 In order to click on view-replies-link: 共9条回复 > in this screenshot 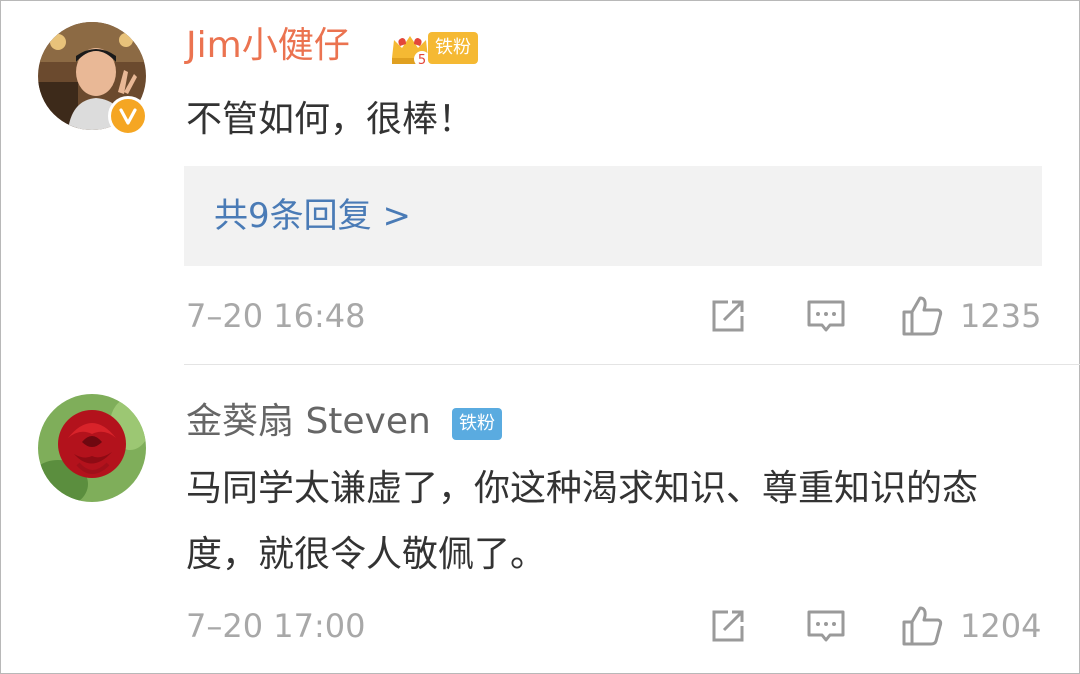, I will do `click(312, 216)`.